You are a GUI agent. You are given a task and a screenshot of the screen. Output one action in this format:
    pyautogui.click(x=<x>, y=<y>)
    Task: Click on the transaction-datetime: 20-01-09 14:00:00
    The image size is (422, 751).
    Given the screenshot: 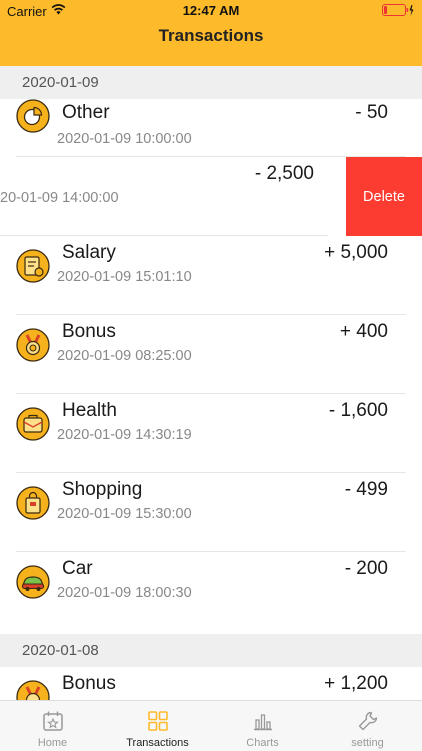 What is the action you would take?
    pyautogui.click(x=59, y=198)
    